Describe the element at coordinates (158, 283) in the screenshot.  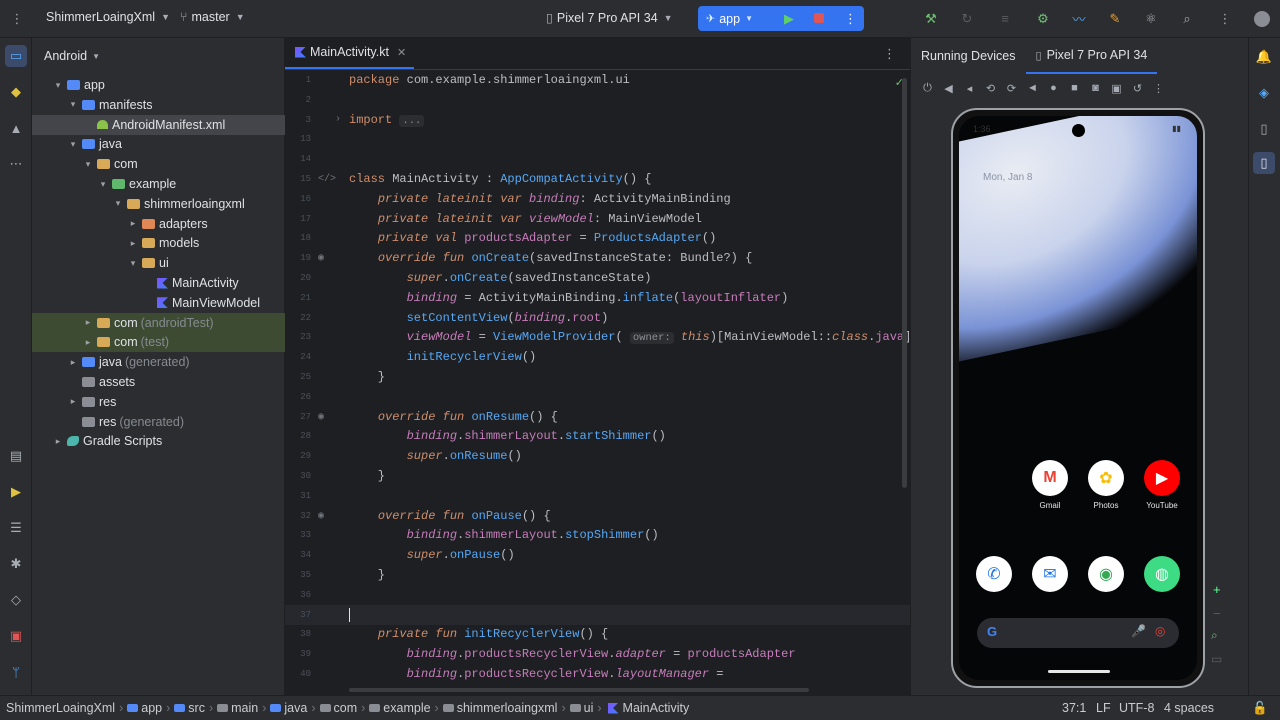
I see `tree-item: MainActivity` at that location.